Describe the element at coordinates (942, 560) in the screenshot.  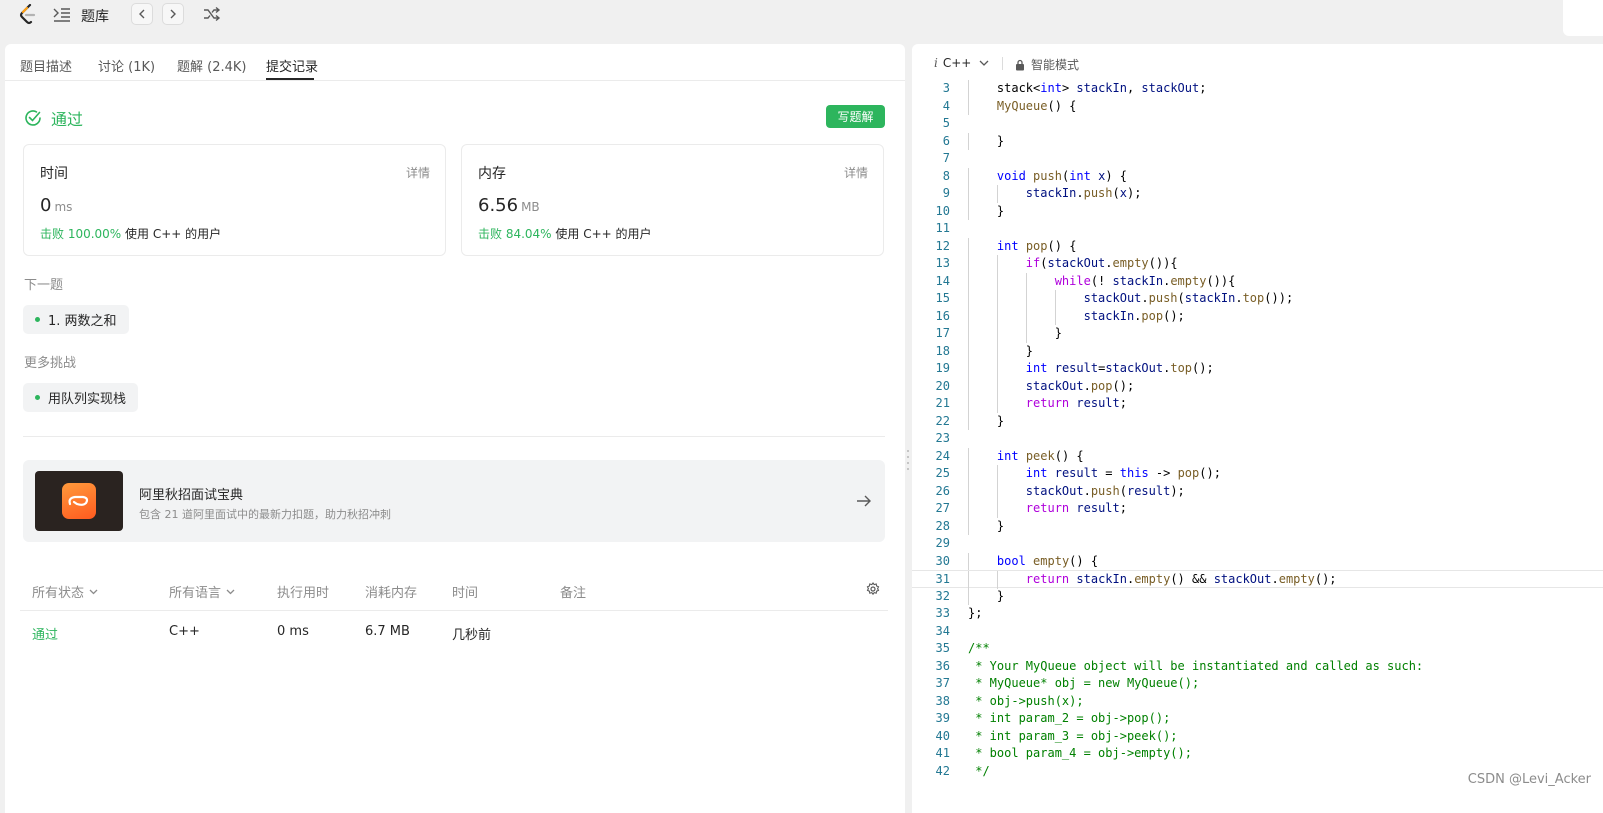
I see `line-number: 30` at that location.